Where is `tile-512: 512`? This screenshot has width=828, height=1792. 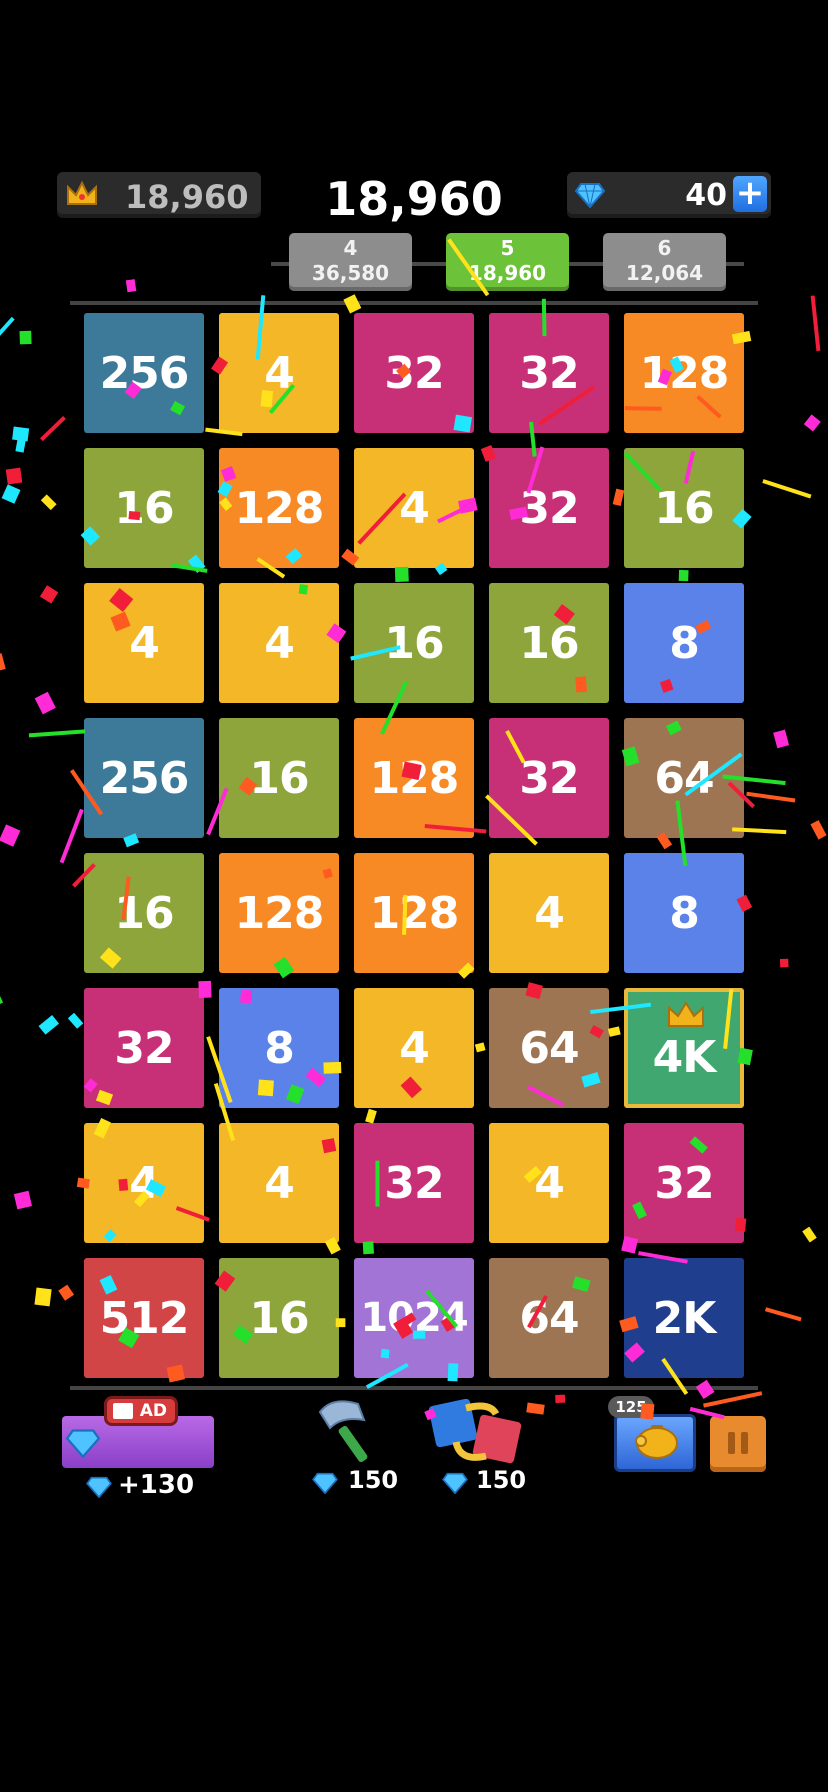 tile-512: 512 is located at coordinates (144, 1318).